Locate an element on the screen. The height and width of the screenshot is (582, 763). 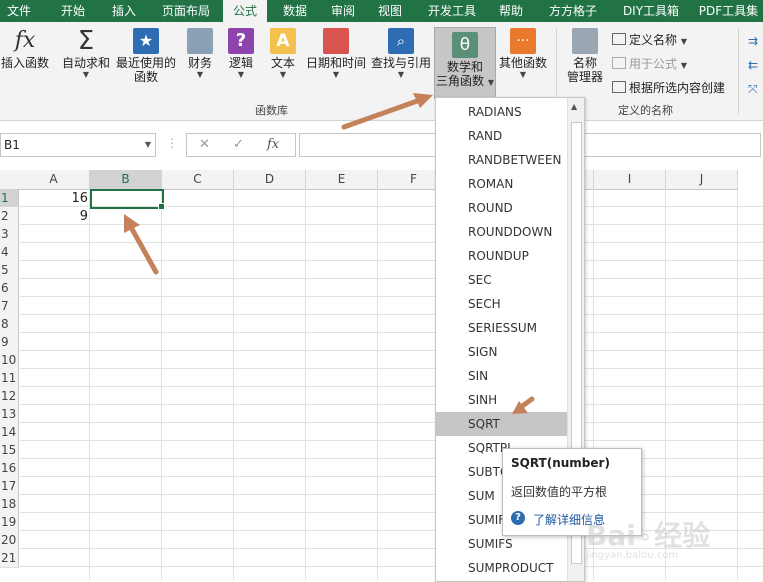
function-item-sin: SIN is located at coordinates (502, 376).